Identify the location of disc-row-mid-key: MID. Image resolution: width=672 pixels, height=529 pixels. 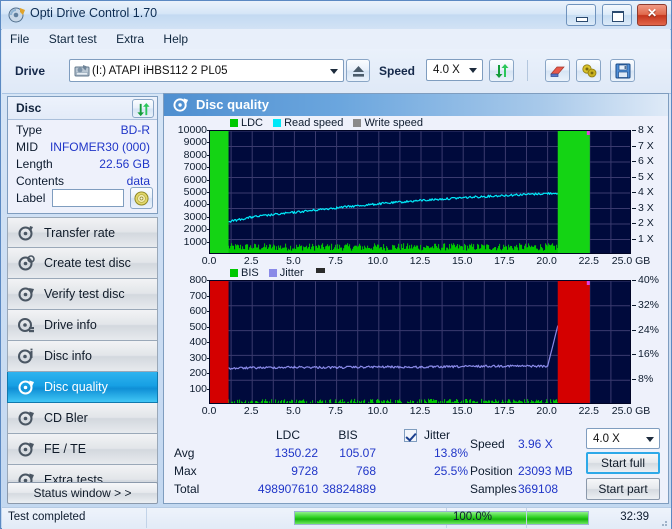
(27, 147).